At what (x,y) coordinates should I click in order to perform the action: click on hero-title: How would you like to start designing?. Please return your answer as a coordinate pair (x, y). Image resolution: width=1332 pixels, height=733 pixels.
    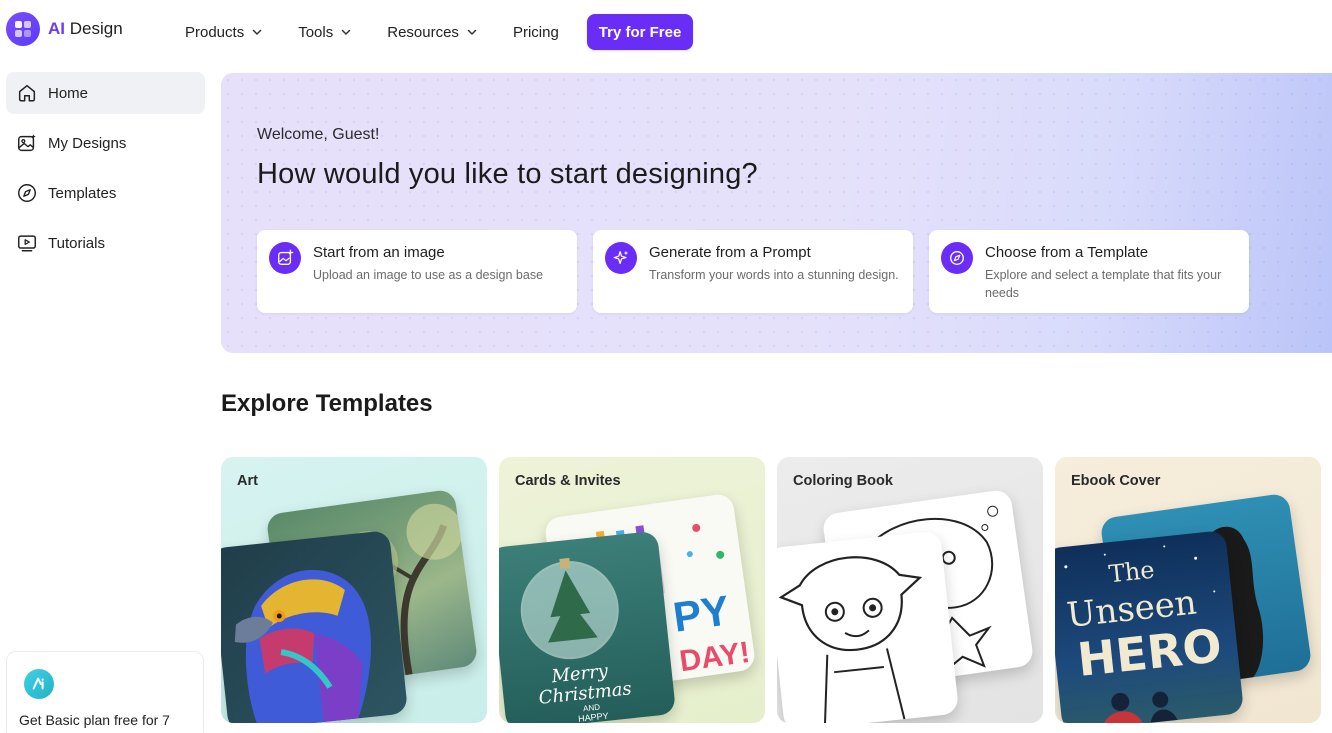
    Looking at the image, I should click on (507, 174).